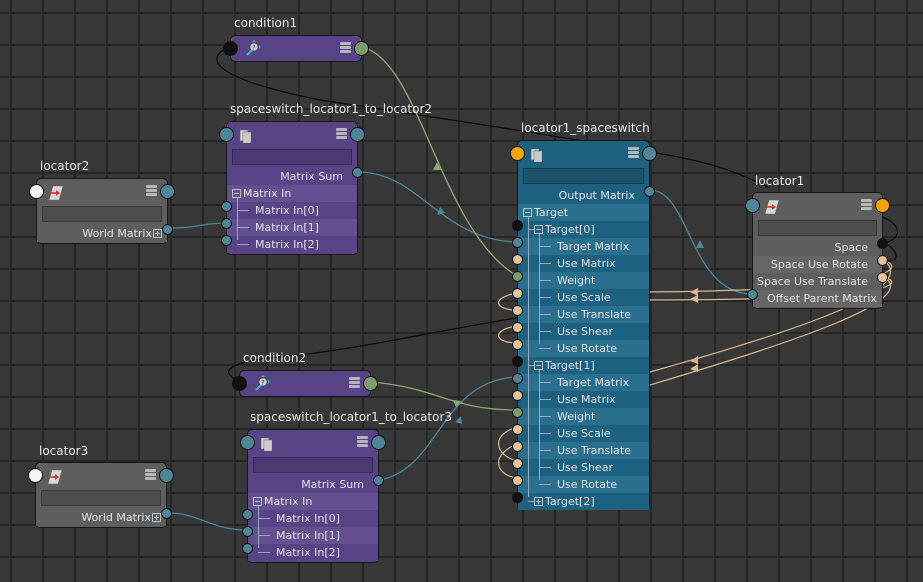 The width and height of the screenshot is (923, 582). Describe the element at coordinates (517, 225) in the screenshot. I see `blend-target0-port` at that location.